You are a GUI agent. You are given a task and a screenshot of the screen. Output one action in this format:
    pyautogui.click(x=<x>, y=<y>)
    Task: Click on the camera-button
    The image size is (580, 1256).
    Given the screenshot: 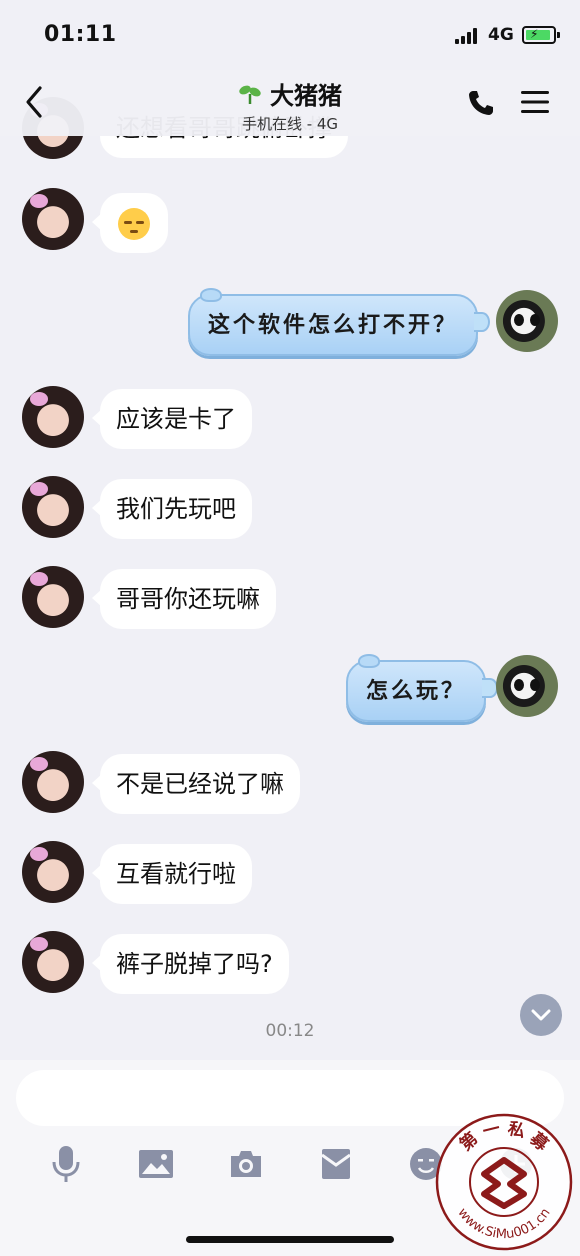 What is the action you would take?
    pyautogui.click(x=246, y=1164)
    